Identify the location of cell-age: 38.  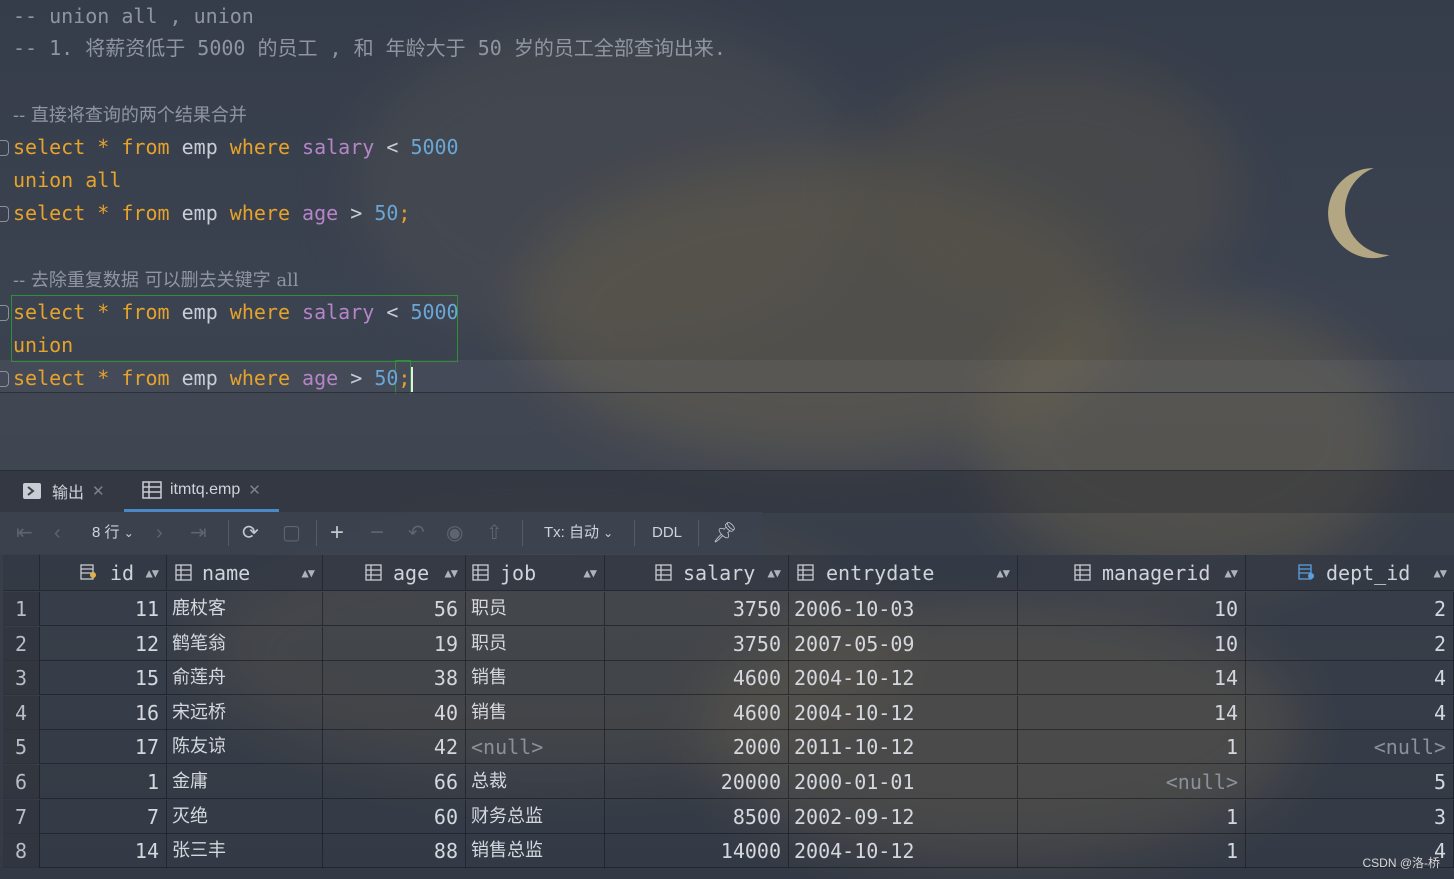
(394, 678).